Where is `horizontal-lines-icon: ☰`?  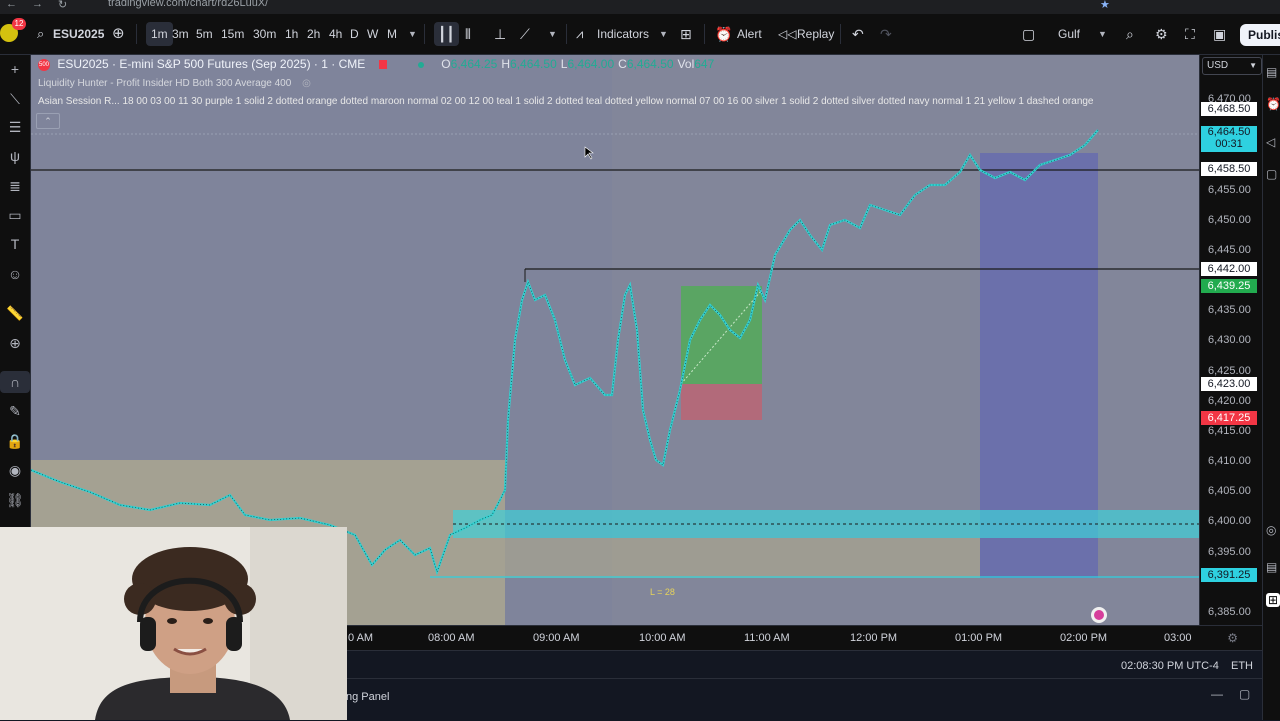 horizontal-lines-icon: ☰ is located at coordinates (15, 127).